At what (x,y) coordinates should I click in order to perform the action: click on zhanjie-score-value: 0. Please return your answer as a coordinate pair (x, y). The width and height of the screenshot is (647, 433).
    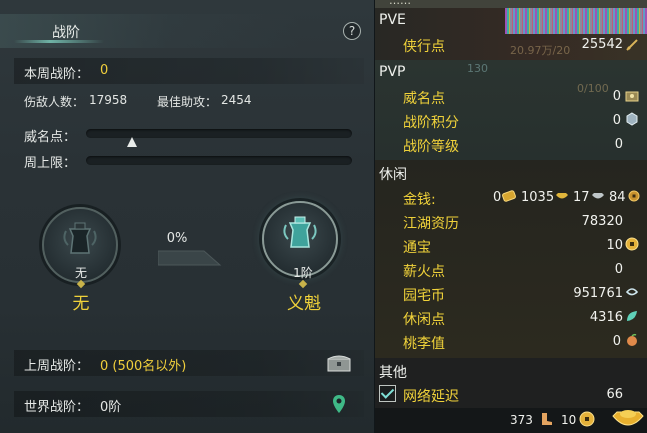
    Looking at the image, I should click on (616, 120).